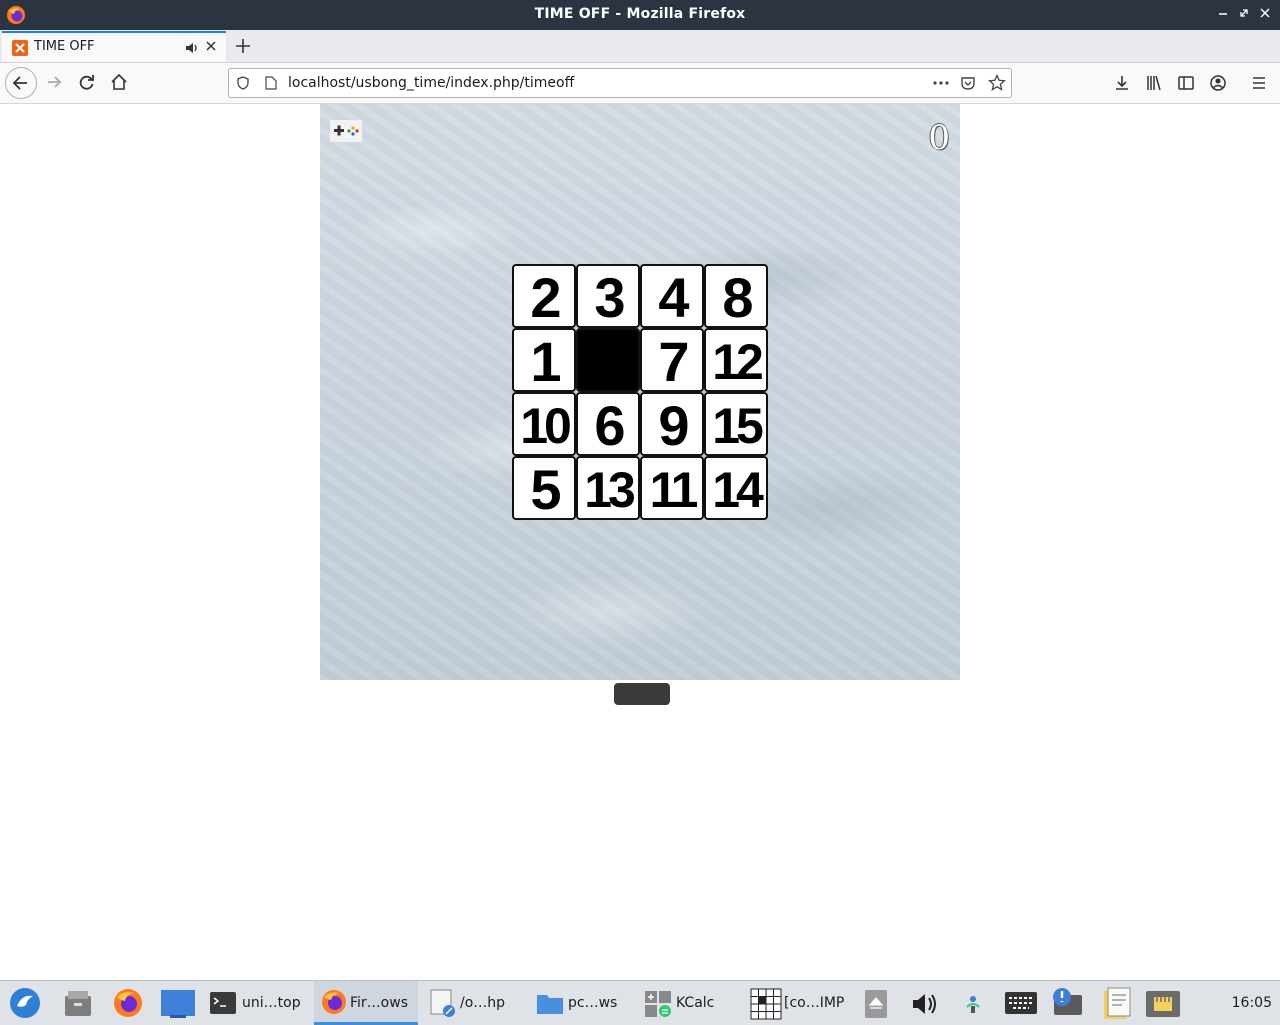  Describe the element at coordinates (550, 1004) in the screenshot. I see `folder-icon` at that location.